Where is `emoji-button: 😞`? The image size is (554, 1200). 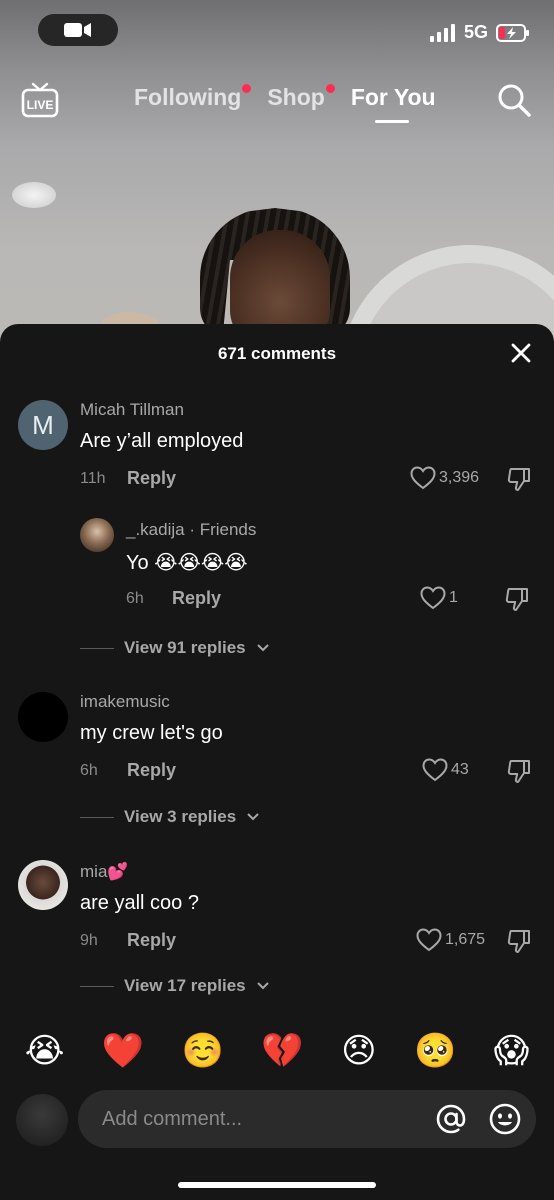 emoji-button: 😞 is located at coordinates (358, 1051).